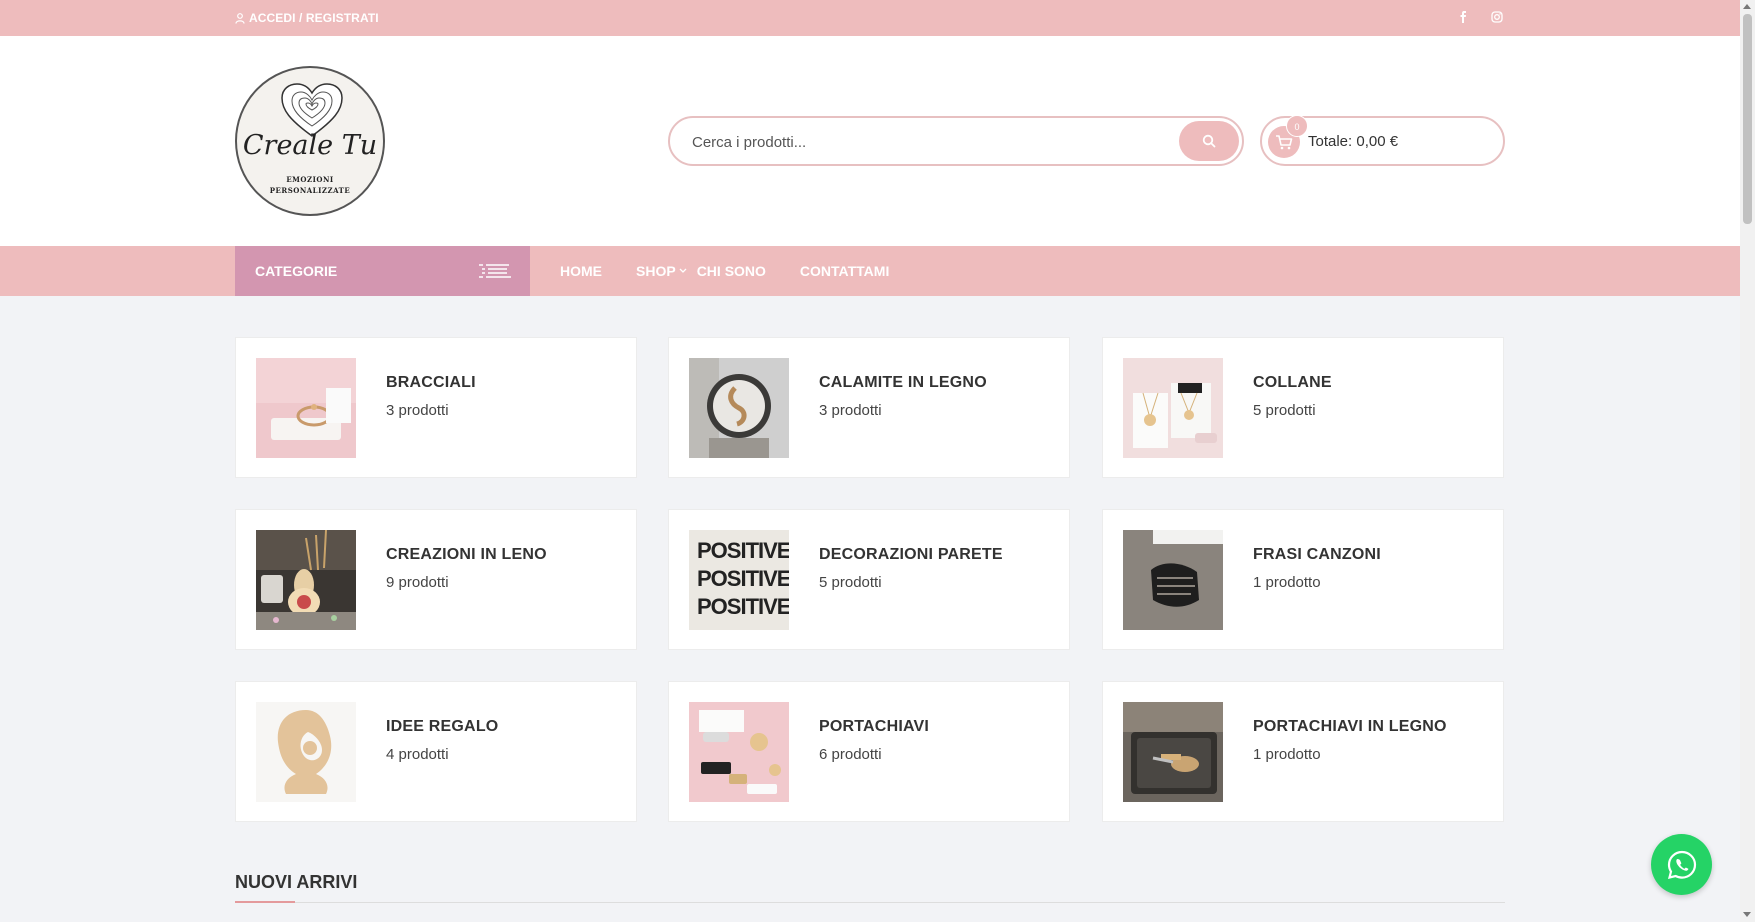 The image size is (1755, 922). What do you see at coordinates (1297, 126) in the screenshot?
I see `cart-count-badge: 0` at bounding box center [1297, 126].